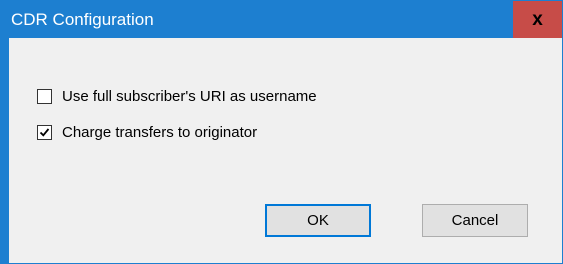 The image size is (563, 264). Describe the element at coordinates (281, 19) in the screenshot. I see `title-bar: CDR Configuration x` at that location.